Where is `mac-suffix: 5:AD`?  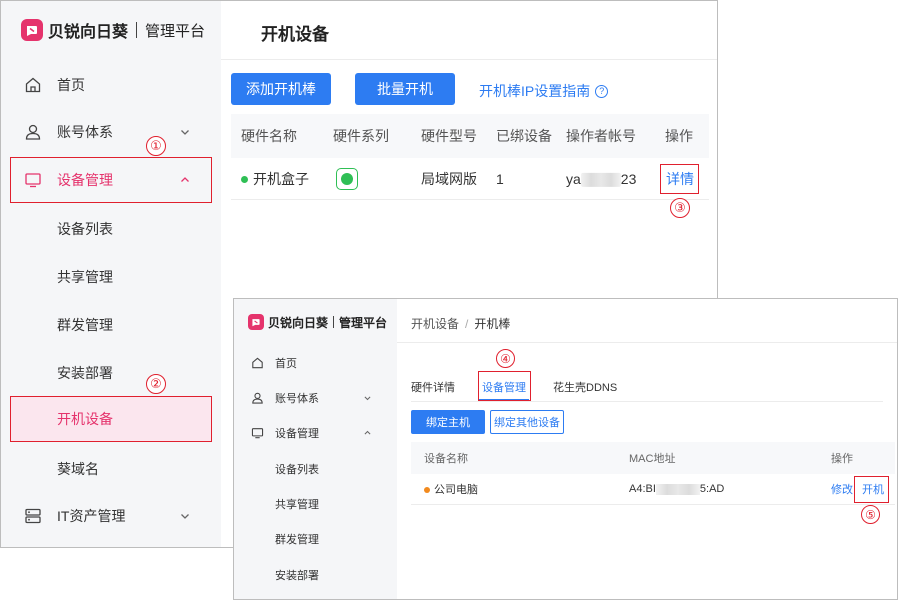 mac-suffix: 5:AD is located at coordinates (712, 489).